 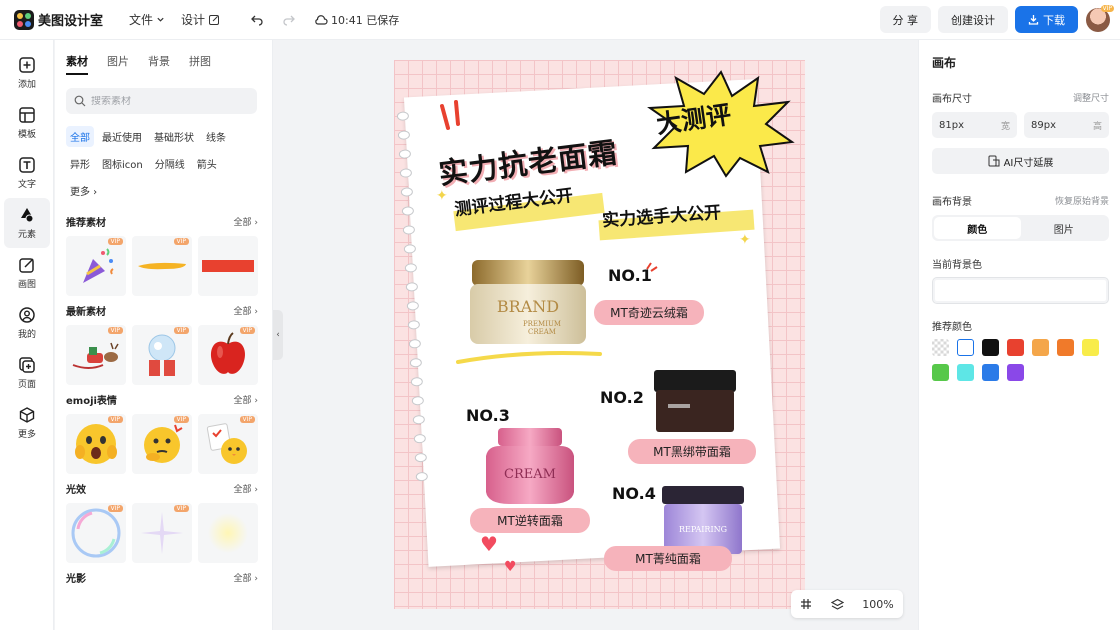 I want to click on collapse-panel-handle: ‹, so click(x=278, y=335).